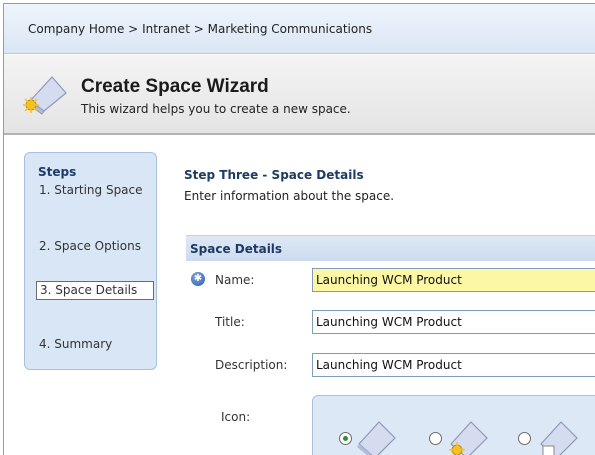 The width and height of the screenshot is (595, 455). Describe the element at coordinates (235, 280) in the screenshot. I see `name-label: Name:` at that location.